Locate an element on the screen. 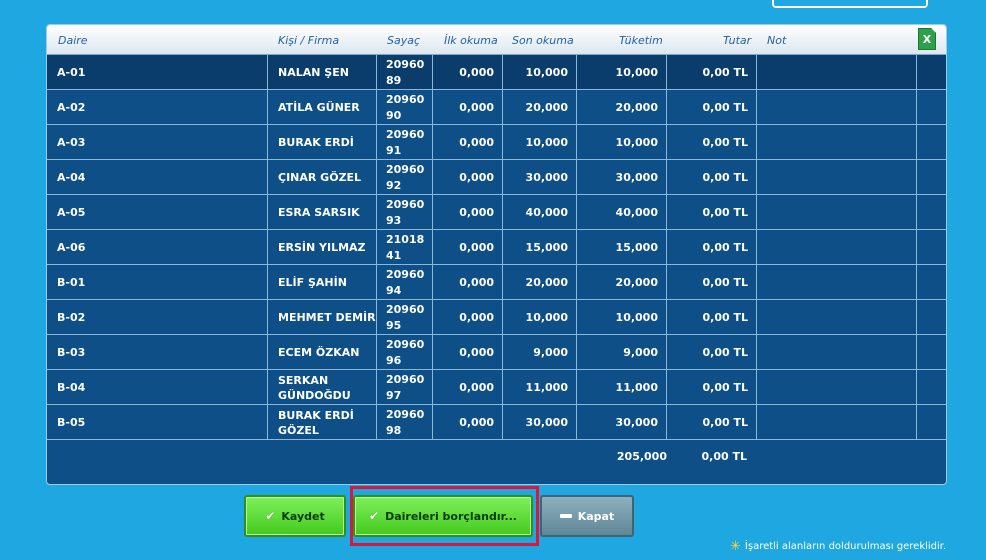 This screenshot has height=560, width=986. cell-son: 40,000 is located at coordinates (539, 212).